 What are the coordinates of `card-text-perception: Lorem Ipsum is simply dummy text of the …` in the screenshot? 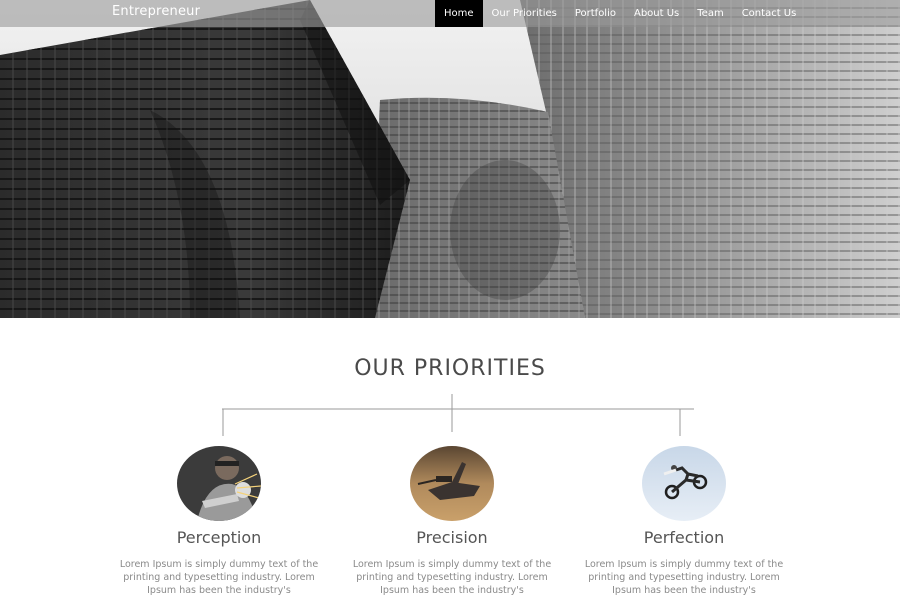 It's located at (219, 577).